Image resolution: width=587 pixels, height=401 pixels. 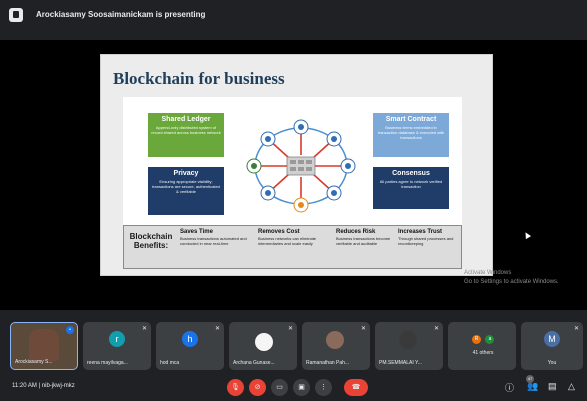 I want to click on activate-windows-hint: Go to Settings to activate Windows., so click(x=511, y=282).